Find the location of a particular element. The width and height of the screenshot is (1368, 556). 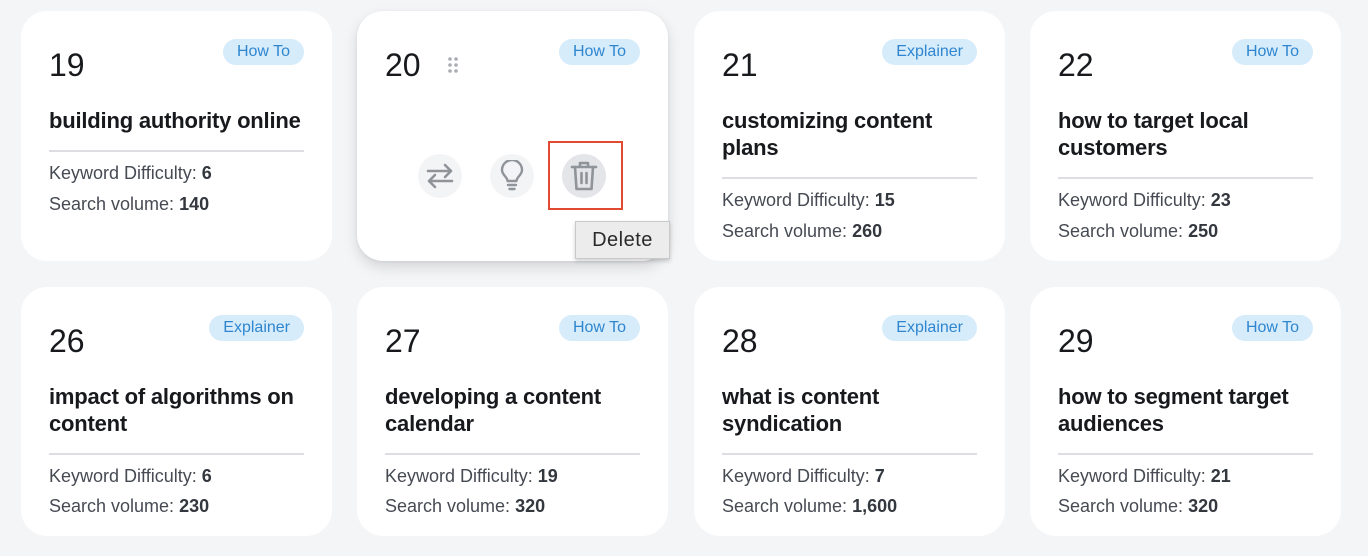

swap-arrows-icon is located at coordinates (440, 176).